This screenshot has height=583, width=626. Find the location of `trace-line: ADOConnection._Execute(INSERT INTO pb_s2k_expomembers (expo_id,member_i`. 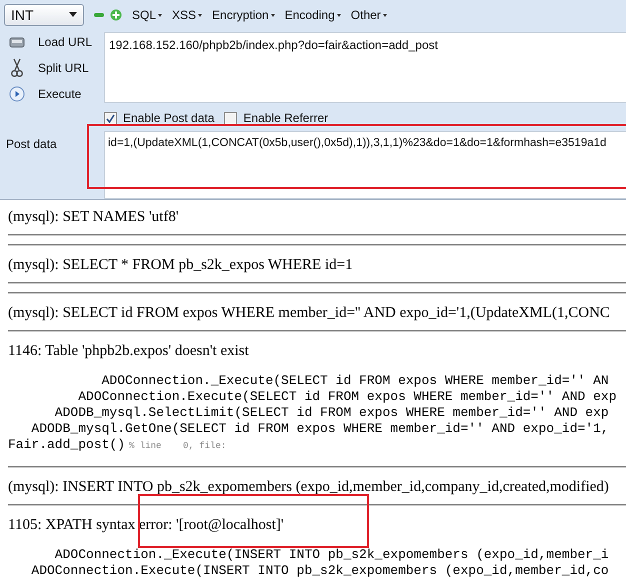

trace-line: ADOConnection._Execute(INSERT INTO pb_s2k_expomembers (expo_id,member_i is located at coordinates (331, 555).